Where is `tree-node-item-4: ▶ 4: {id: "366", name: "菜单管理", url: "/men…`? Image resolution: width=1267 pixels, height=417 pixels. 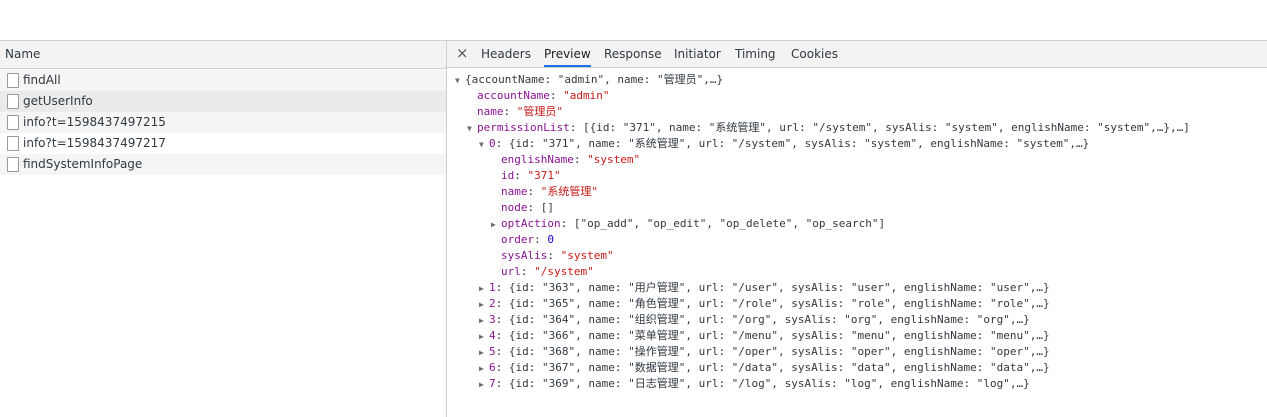 tree-node-item-4: ▶ 4: {id: "366", name: "菜单管理", url: "/men… is located at coordinates (764, 336).